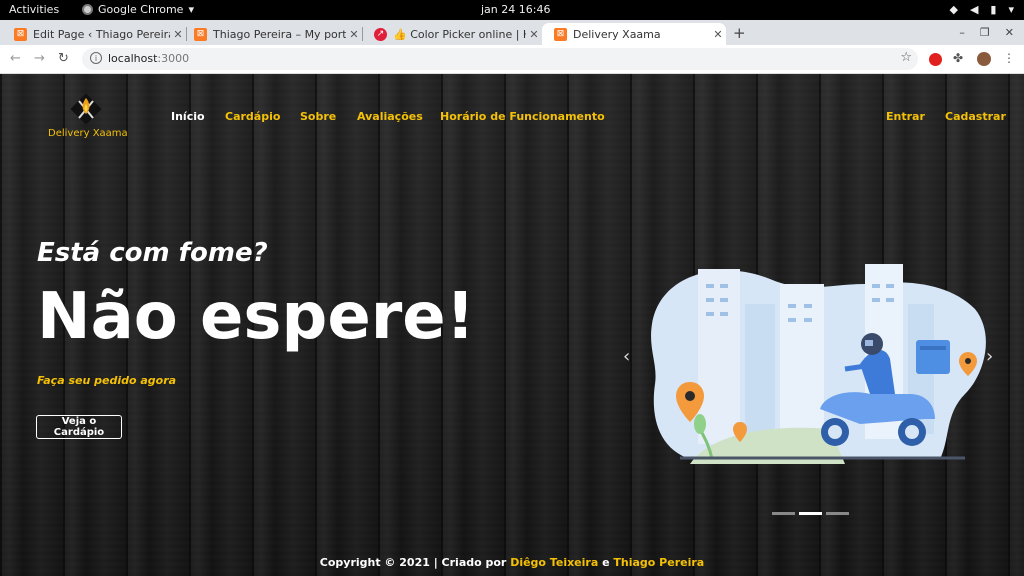  I want to click on forward-icon: →, so click(39, 58).